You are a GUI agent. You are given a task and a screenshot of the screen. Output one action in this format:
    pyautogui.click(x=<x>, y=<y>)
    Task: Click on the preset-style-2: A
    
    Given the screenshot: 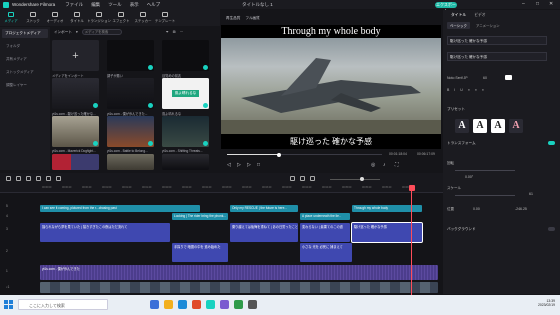 What is the action you would take?
    pyautogui.click(x=480, y=126)
    